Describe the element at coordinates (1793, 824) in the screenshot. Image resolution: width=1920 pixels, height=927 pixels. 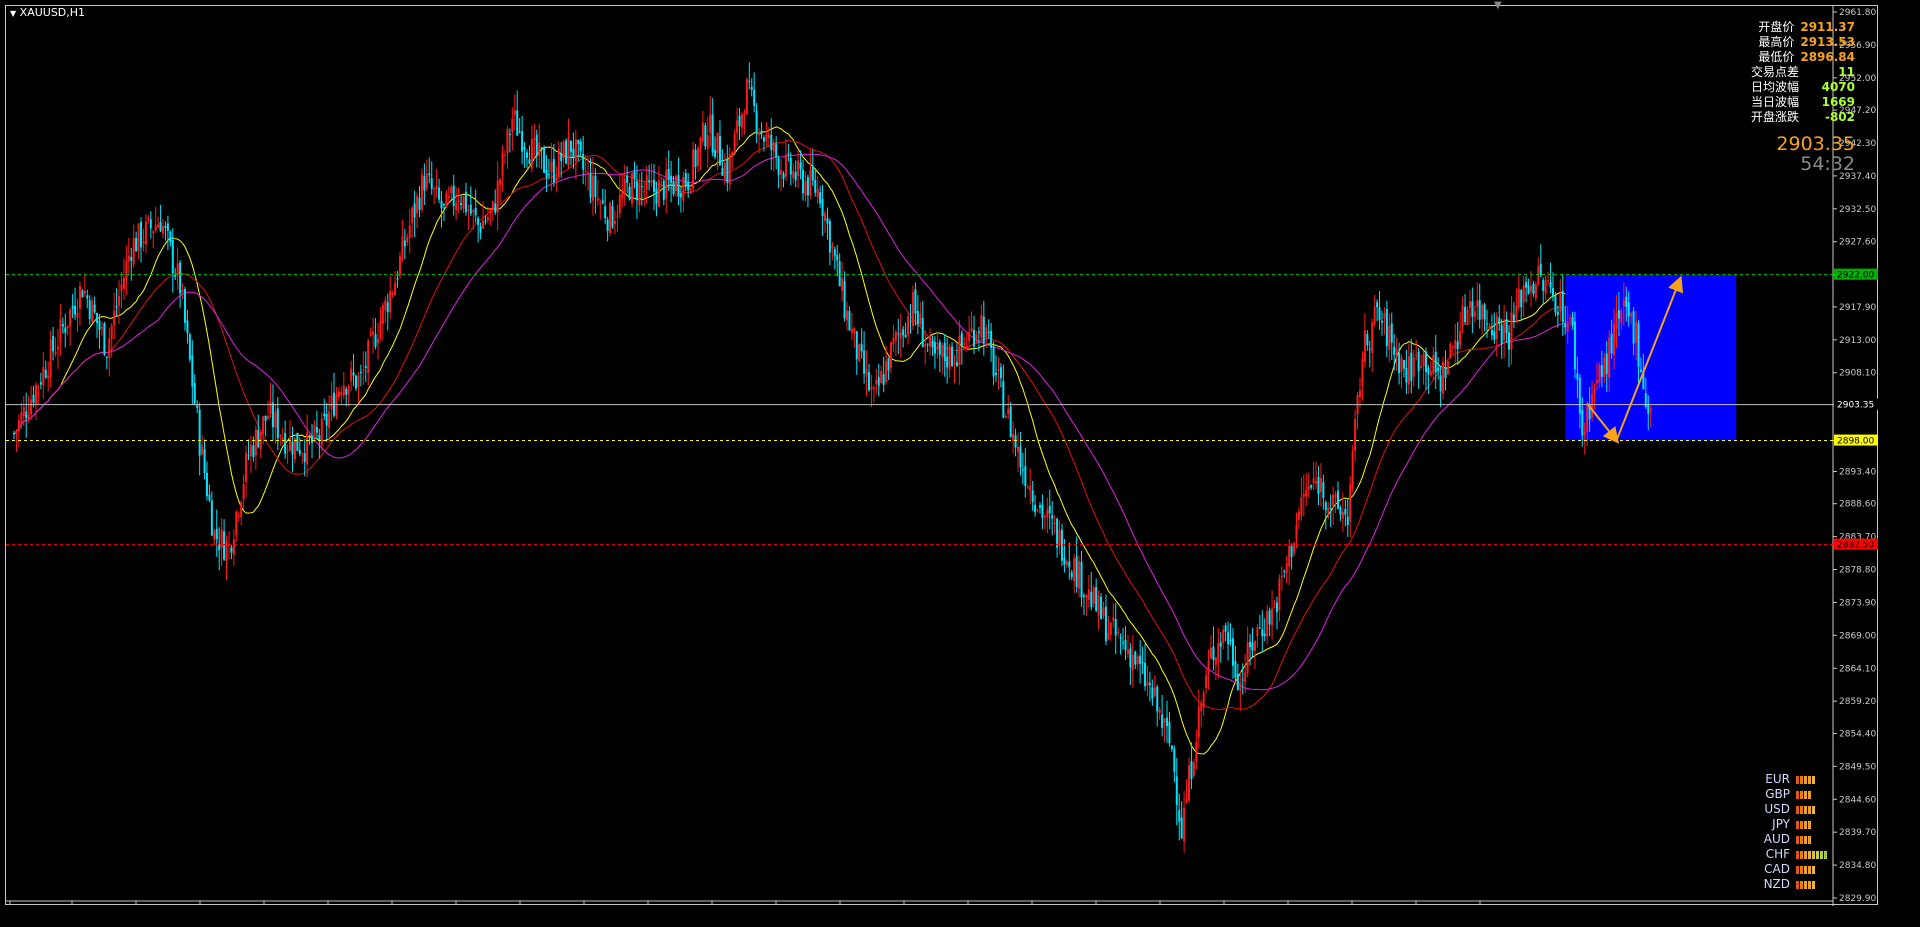
I see `currency-row: JPY` at that location.